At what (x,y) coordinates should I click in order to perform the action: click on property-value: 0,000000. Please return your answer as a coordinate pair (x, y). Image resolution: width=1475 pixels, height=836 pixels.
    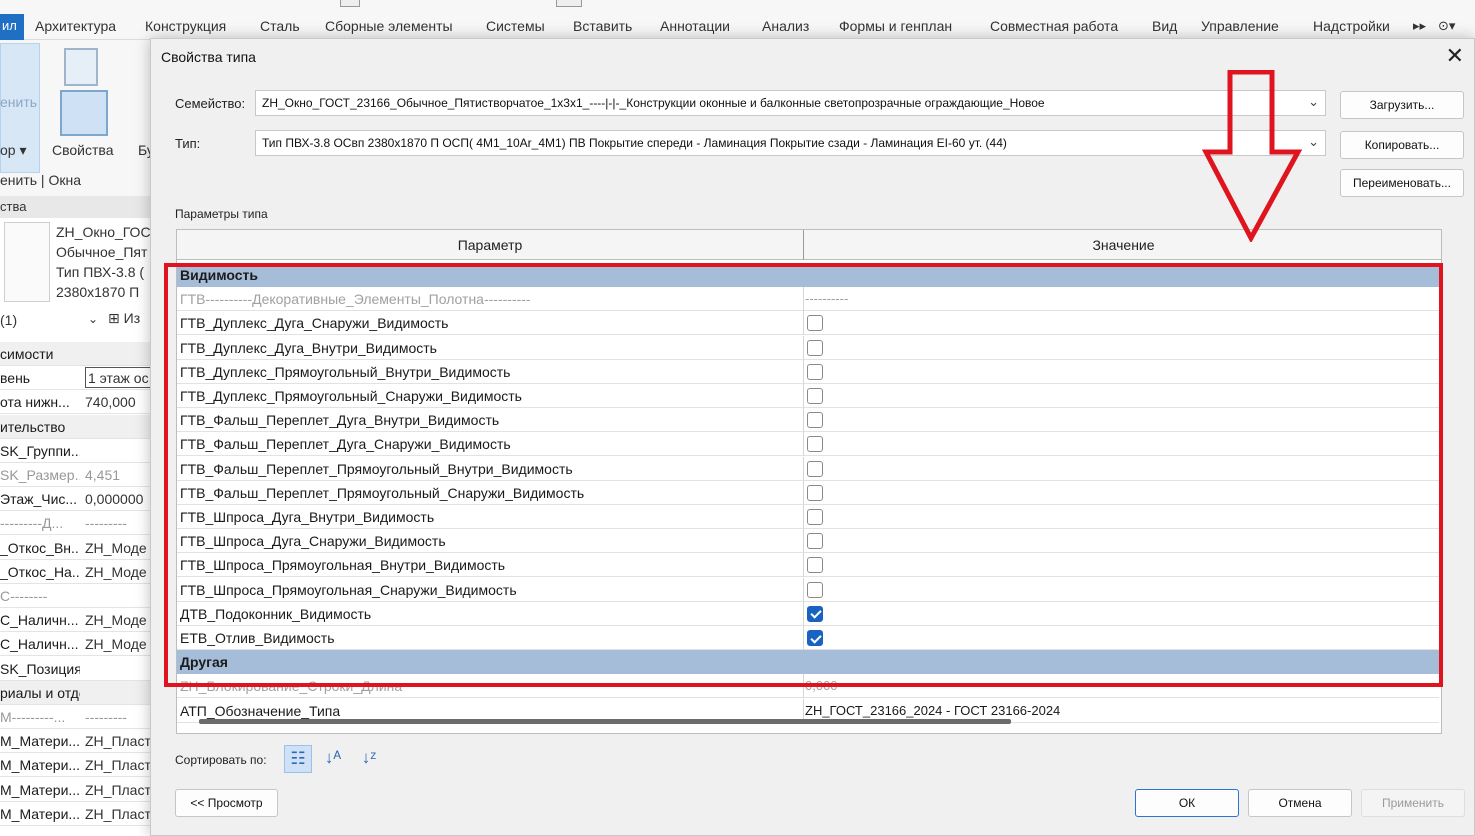
    Looking at the image, I should click on (120, 499).